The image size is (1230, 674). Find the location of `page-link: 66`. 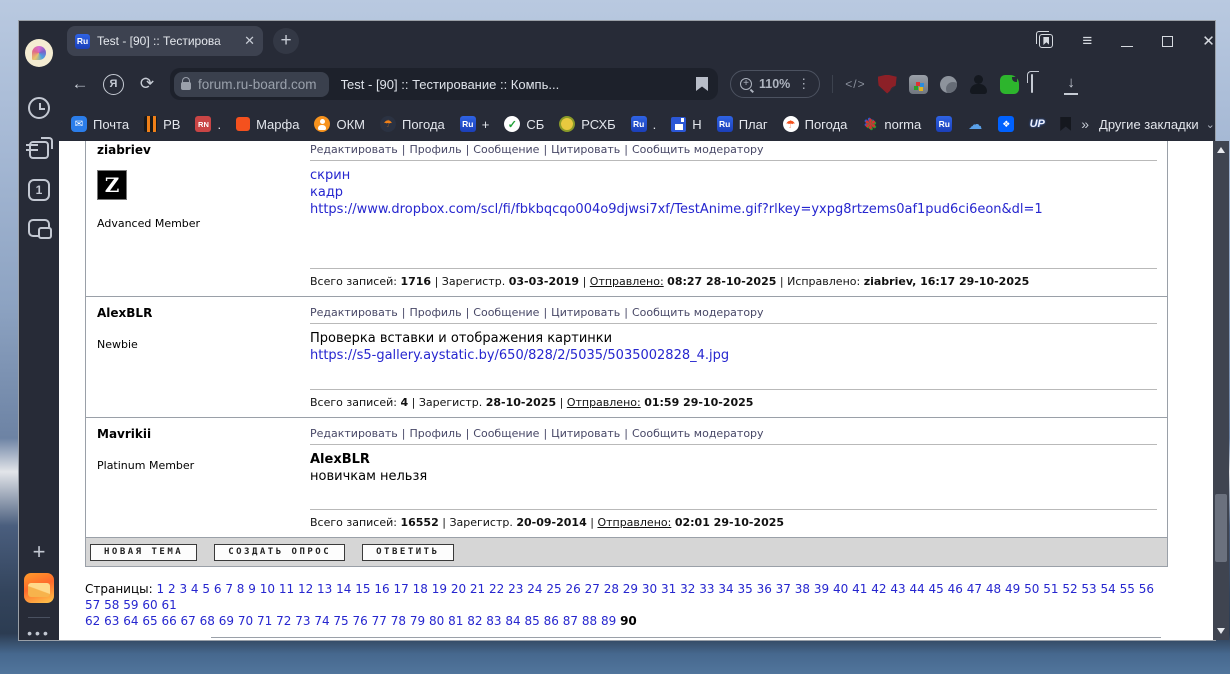

page-link: 66 is located at coordinates (168, 621).